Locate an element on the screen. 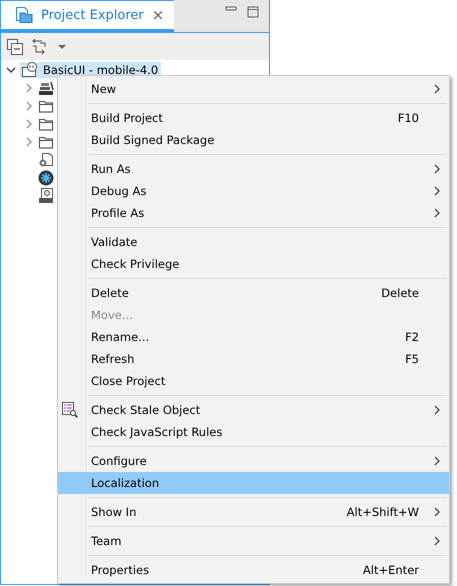  menu-item: Team is located at coordinates (253, 541).